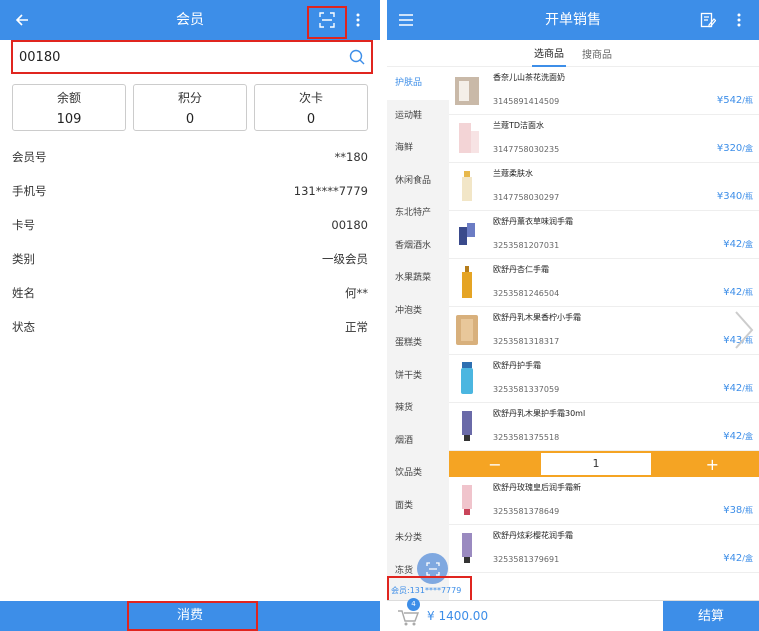 This screenshot has width=759, height=631. What do you see at coordinates (549, 53) in the screenshot?
I see `tab-select-products: 选商品` at bounding box center [549, 53].